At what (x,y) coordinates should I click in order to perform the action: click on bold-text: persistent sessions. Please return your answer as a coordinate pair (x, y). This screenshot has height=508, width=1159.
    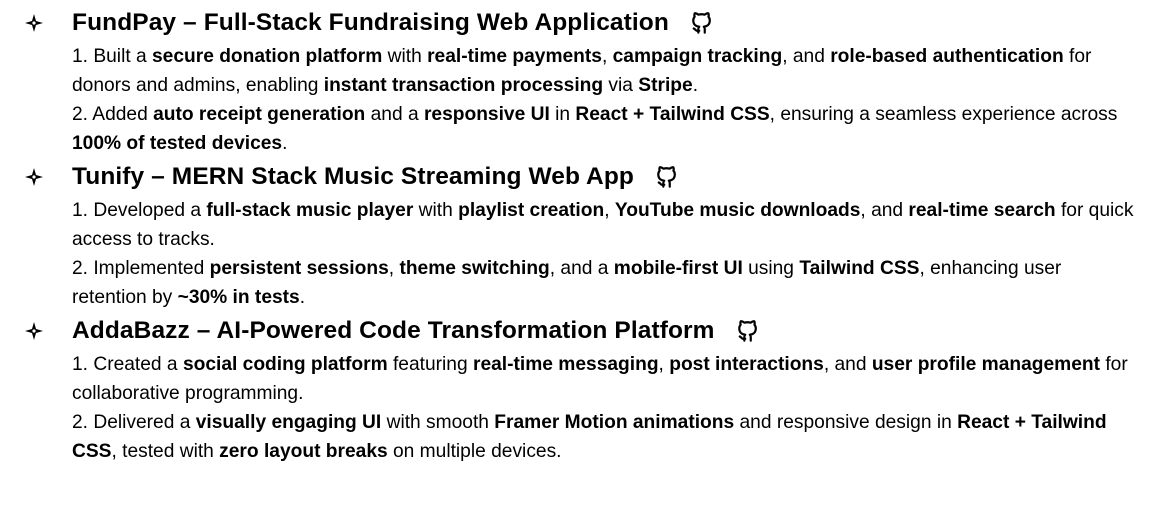
    Looking at the image, I should click on (299, 268).